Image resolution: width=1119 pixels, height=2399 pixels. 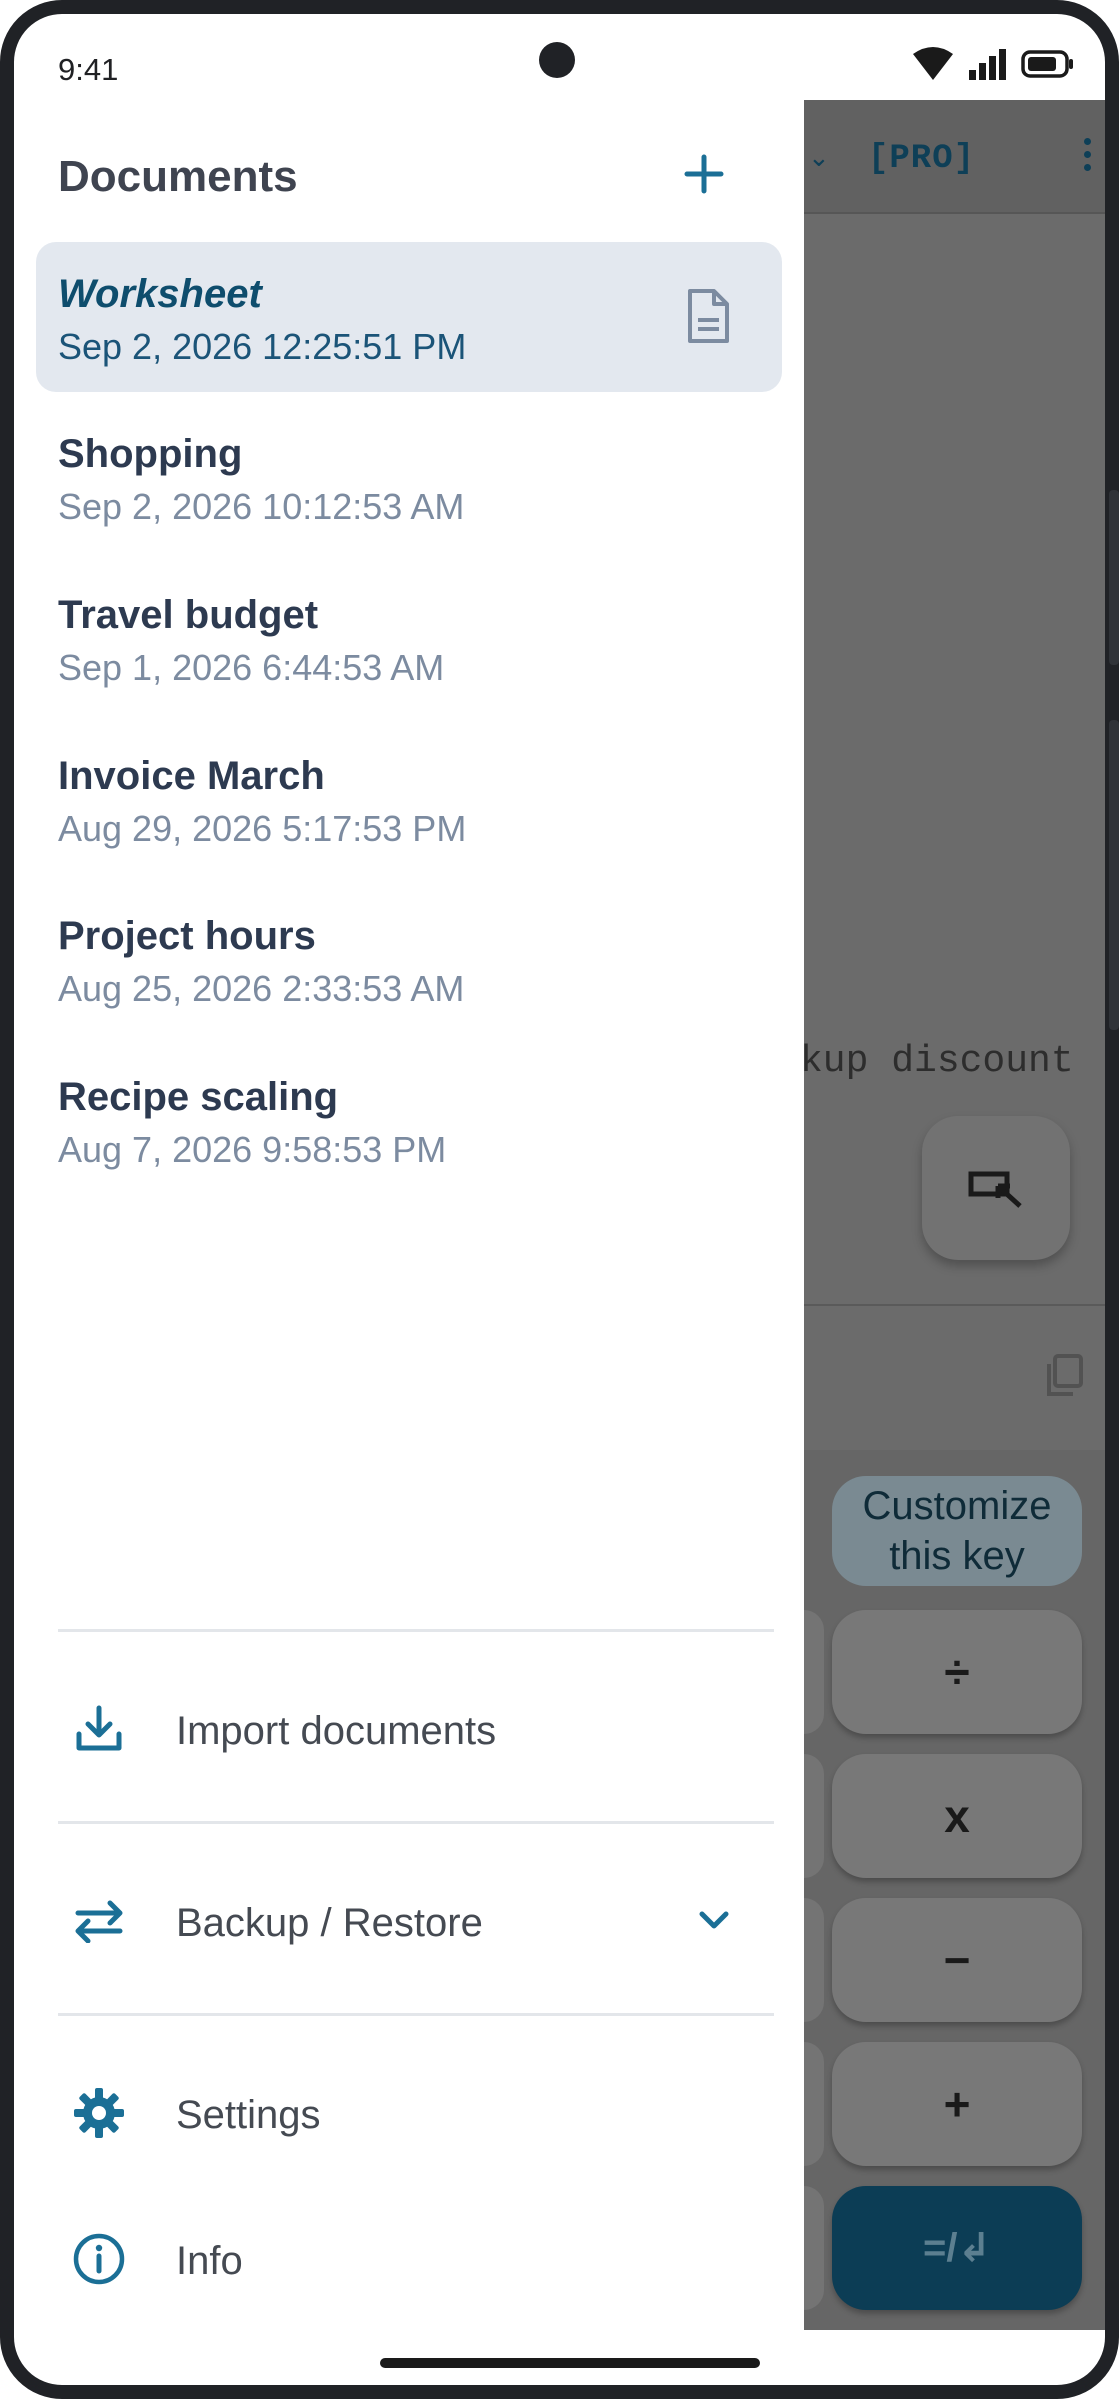 What do you see at coordinates (99, 1729) in the screenshot?
I see `download-icon` at bounding box center [99, 1729].